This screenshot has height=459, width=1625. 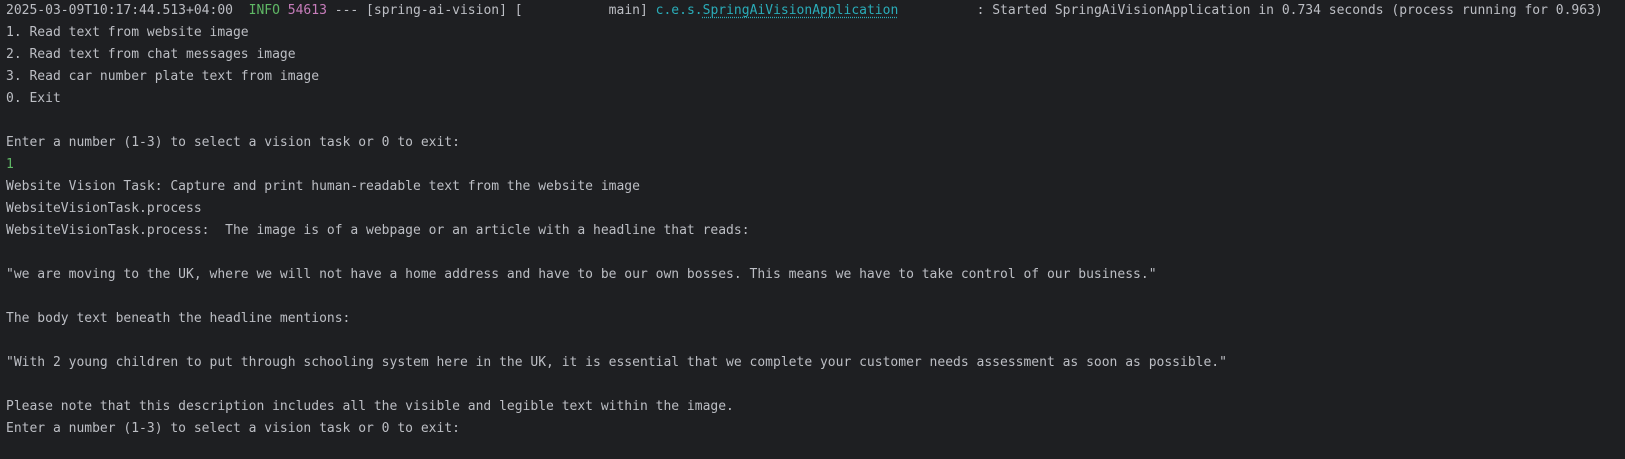 I want to click on log-level: INFO, so click(x=264, y=10).